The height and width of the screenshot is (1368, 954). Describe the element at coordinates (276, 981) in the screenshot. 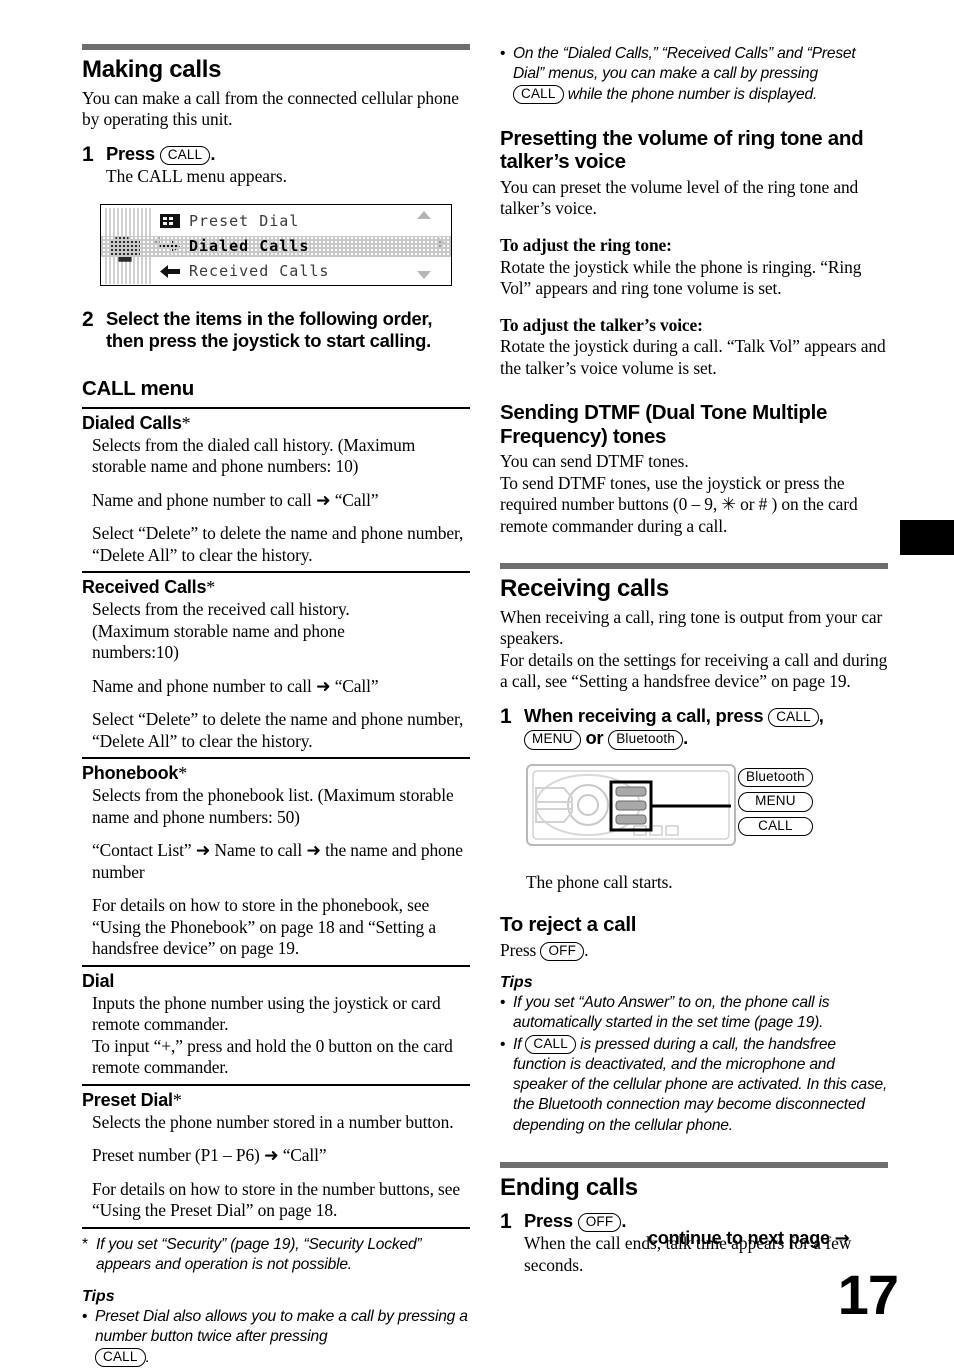

I see `entry-title-dial: Dial` at that location.